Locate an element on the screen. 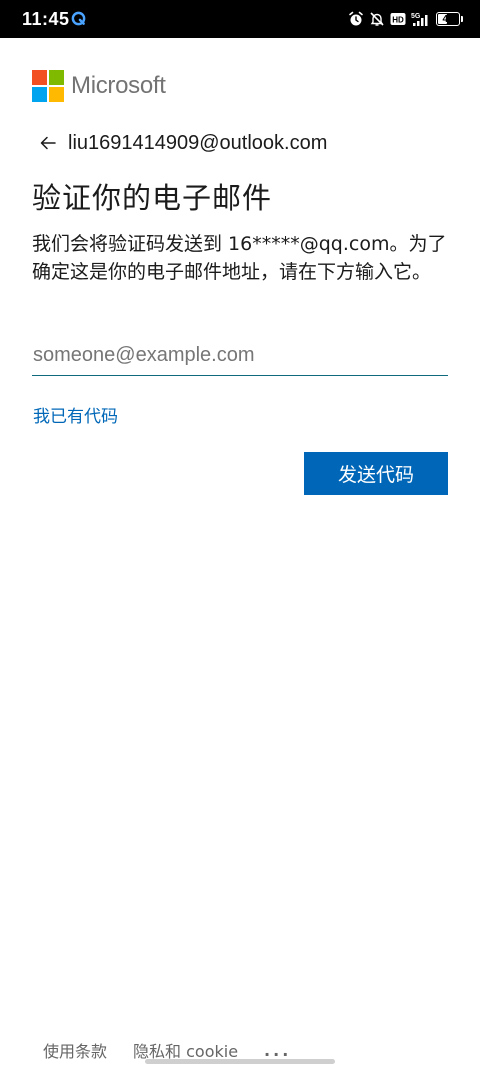 This screenshot has height=1067, width=480. microsoft-logo-icon is located at coordinates (48, 86).